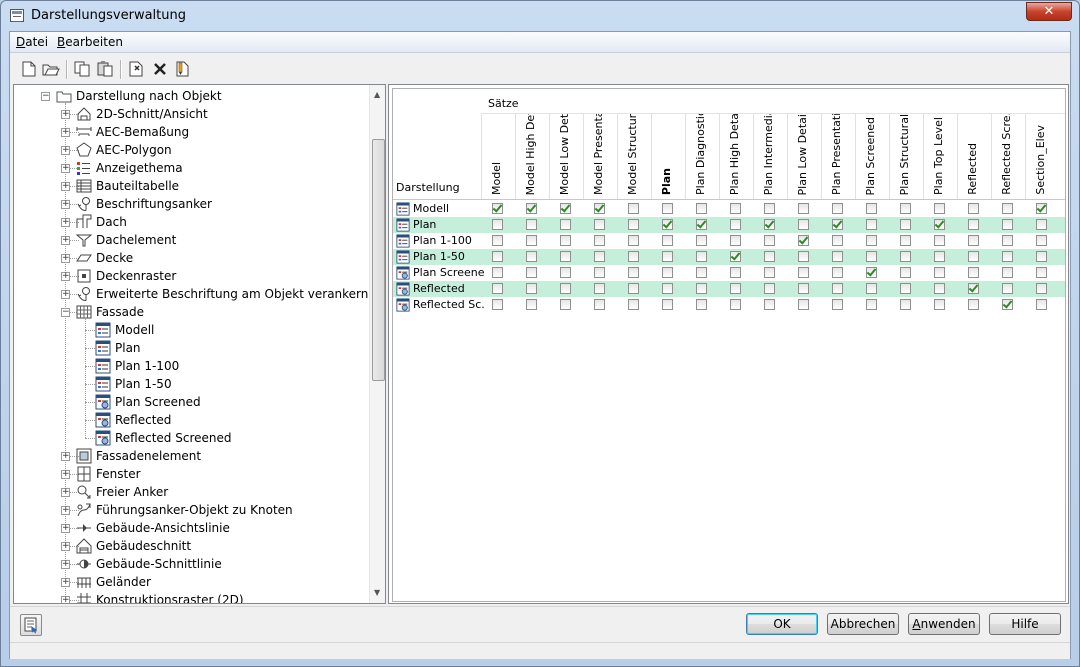 The height and width of the screenshot is (667, 1080). What do you see at coordinates (189, 456) in the screenshot?
I see `tree-node-object: + Fassadenelement` at bounding box center [189, 456].